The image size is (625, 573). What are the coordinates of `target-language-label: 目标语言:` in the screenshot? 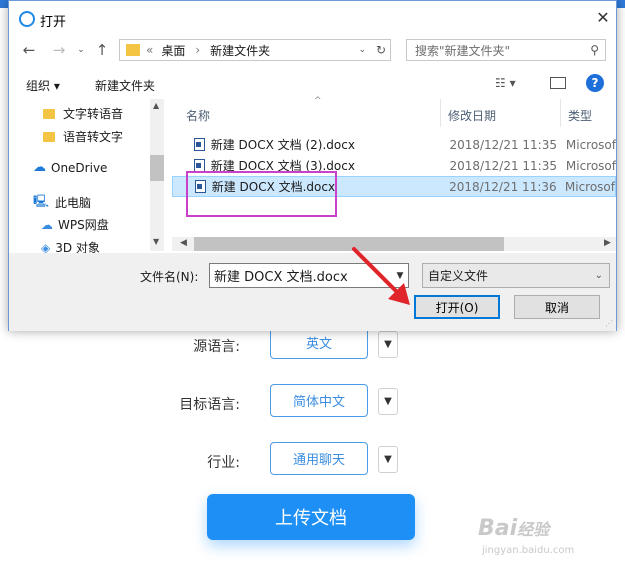 It's located at (209, 405).